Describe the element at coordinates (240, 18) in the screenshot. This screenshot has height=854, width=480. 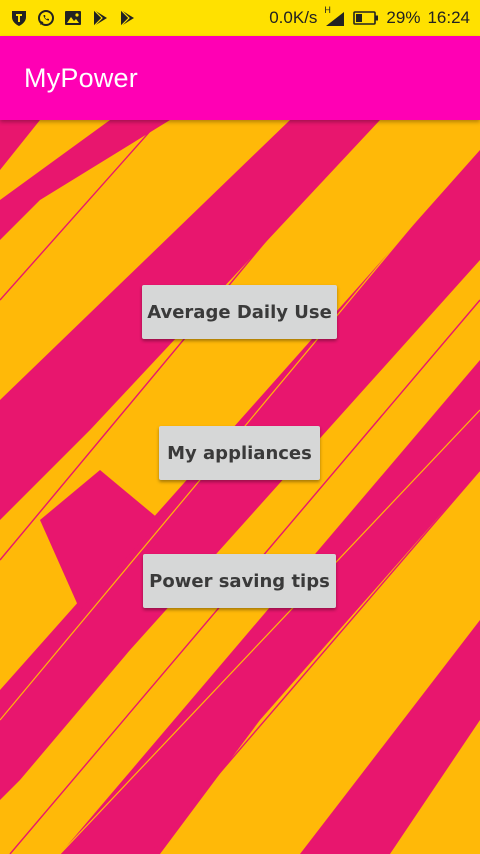
I see `status-bar: 0.0K/s H 29% 16:24` at that location.